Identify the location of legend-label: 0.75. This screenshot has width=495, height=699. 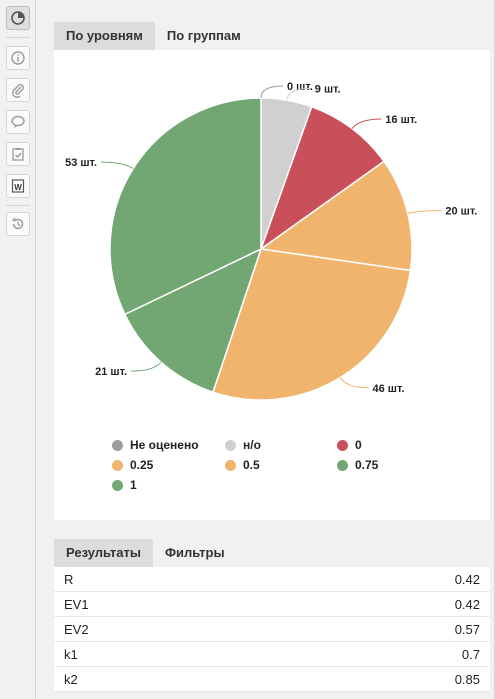
(367, 465).